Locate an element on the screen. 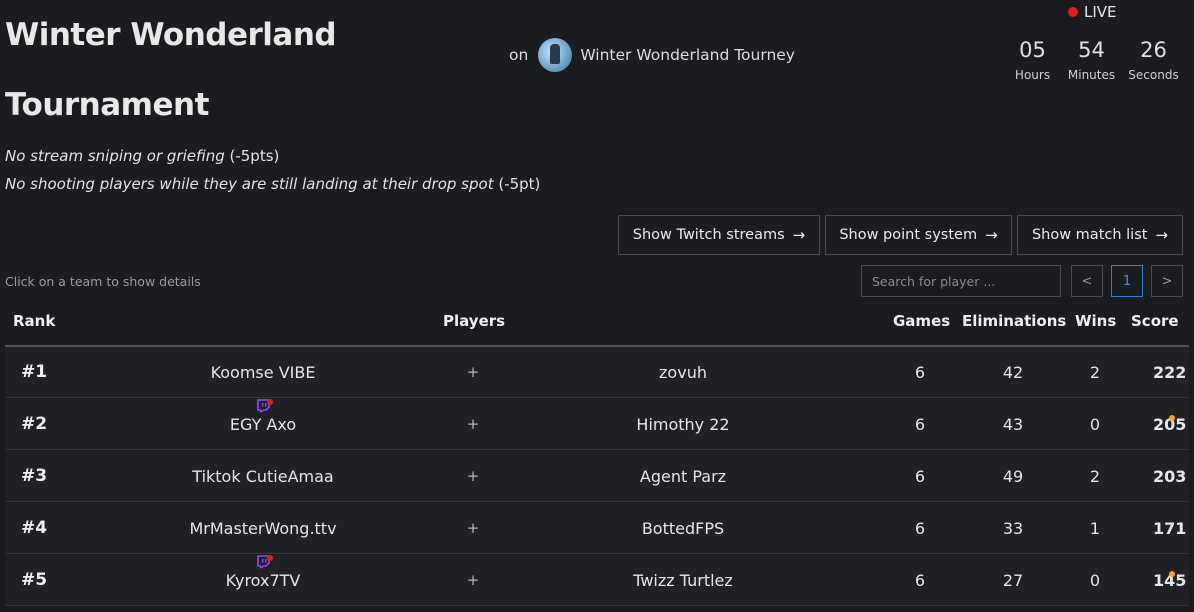  rank-cell: #2 is located at coordinates (34, 424).